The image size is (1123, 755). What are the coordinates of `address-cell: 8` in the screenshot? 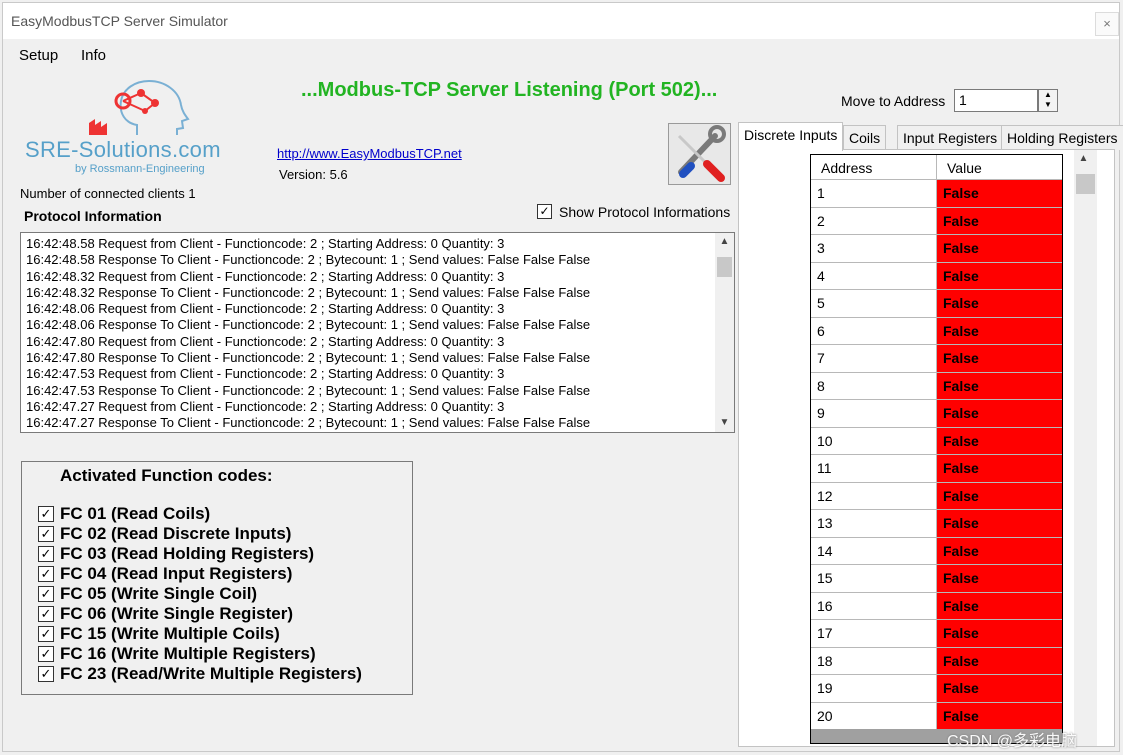 It's located at (874, 386).